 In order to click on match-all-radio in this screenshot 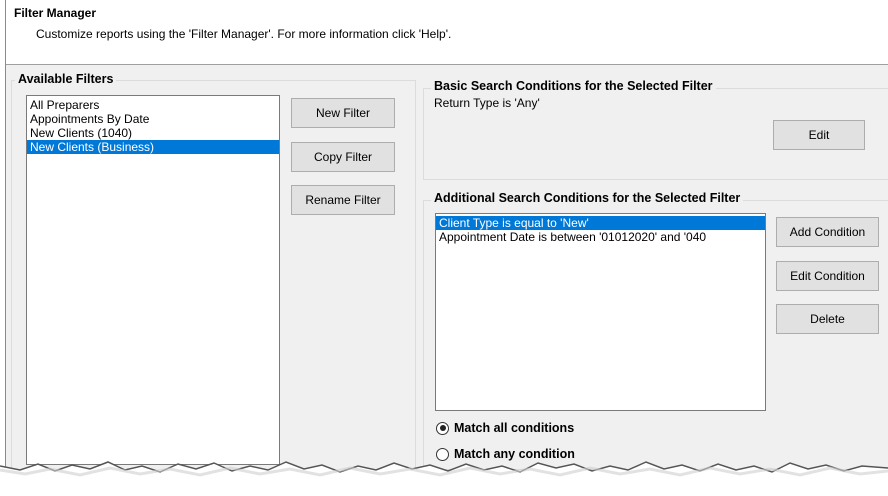, I will do `click(442, 428)`.